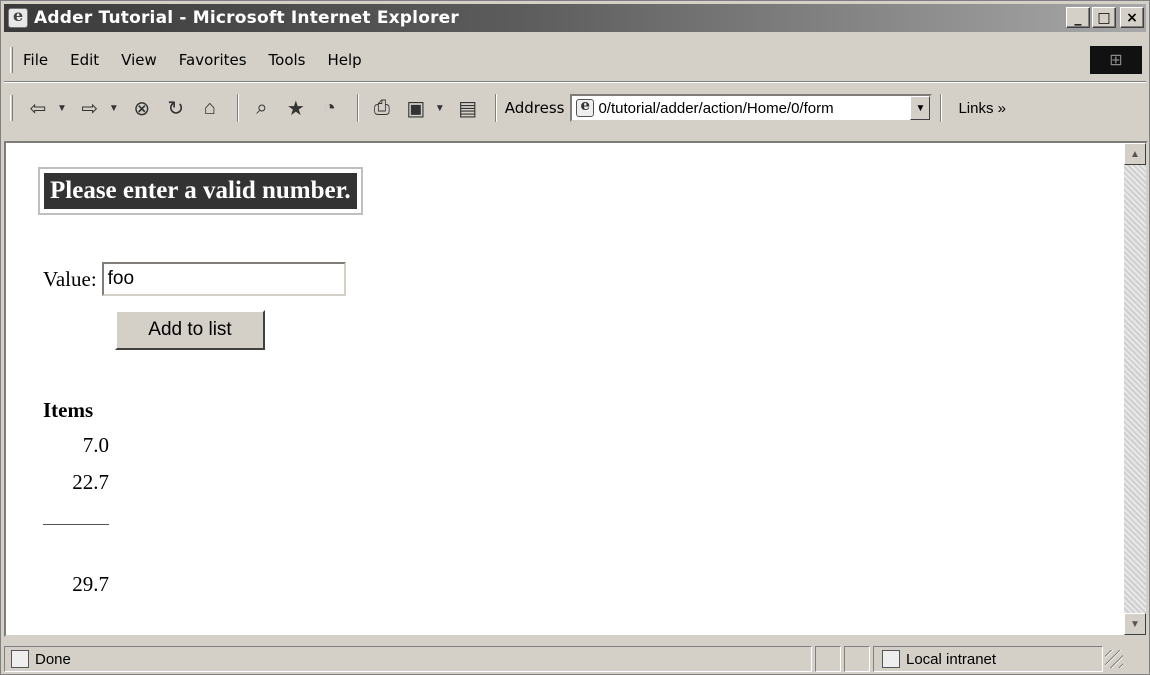 This screenshot has width=1150, height=675. What do you see at coordinates (982, 108) in the screenshot?
I see `links-button: Links »` at bounding box center [982, 108].